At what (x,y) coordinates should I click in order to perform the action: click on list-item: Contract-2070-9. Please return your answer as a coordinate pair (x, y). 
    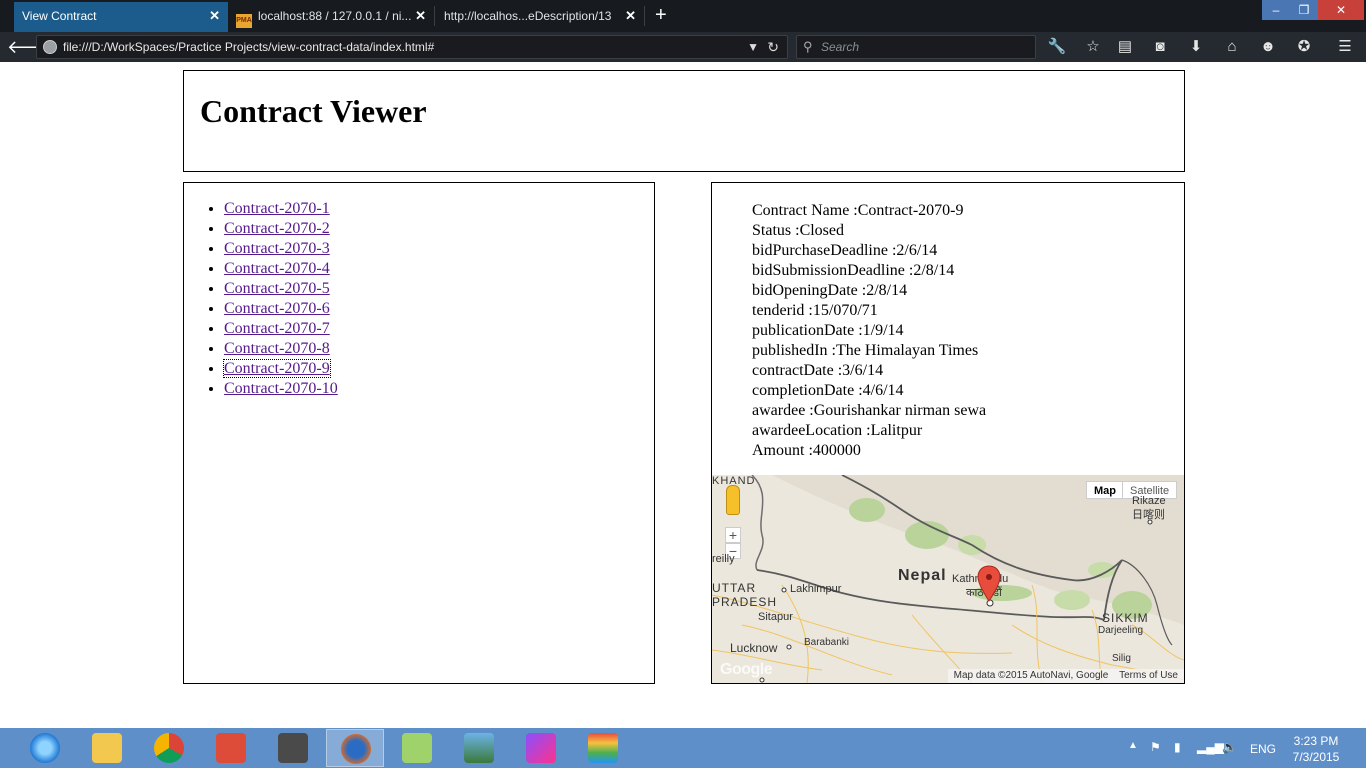
    Looking at the image, I should click on (280, 369).